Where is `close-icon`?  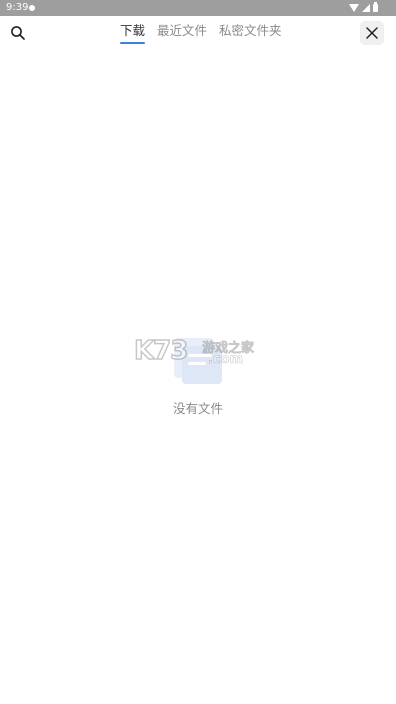
close-icon is located at coordinates (372, 33).